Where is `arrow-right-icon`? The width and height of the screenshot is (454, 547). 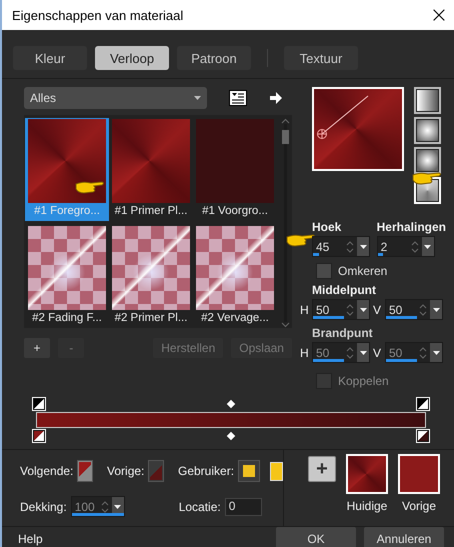
arrow-right-icon is located at coordinates (276, 98).